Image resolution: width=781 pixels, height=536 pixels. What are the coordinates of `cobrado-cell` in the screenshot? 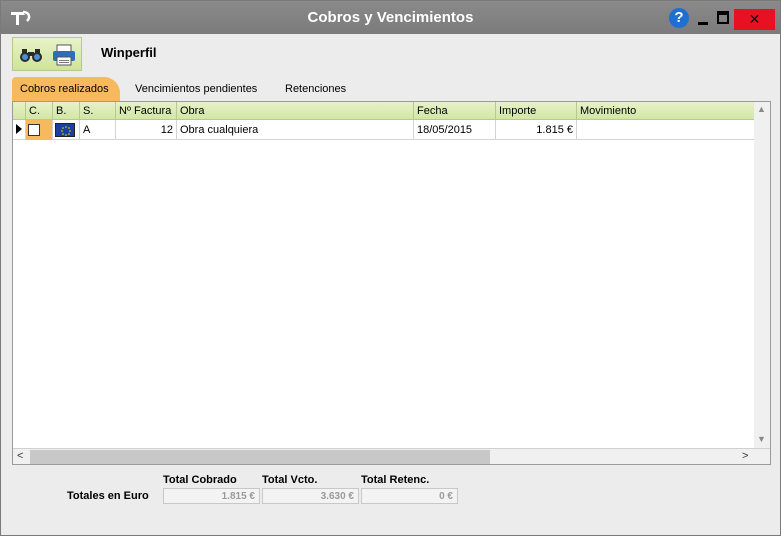 It's located at (38, 130).